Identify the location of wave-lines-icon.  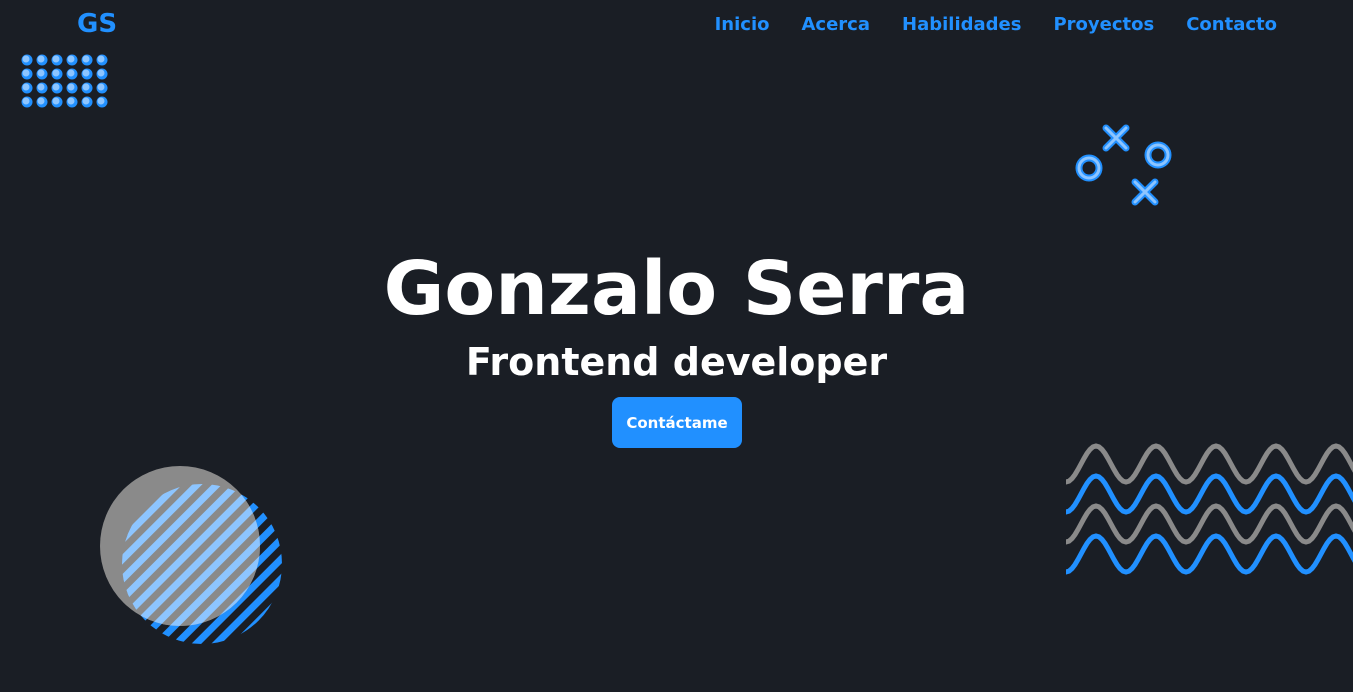
(1209, 509).